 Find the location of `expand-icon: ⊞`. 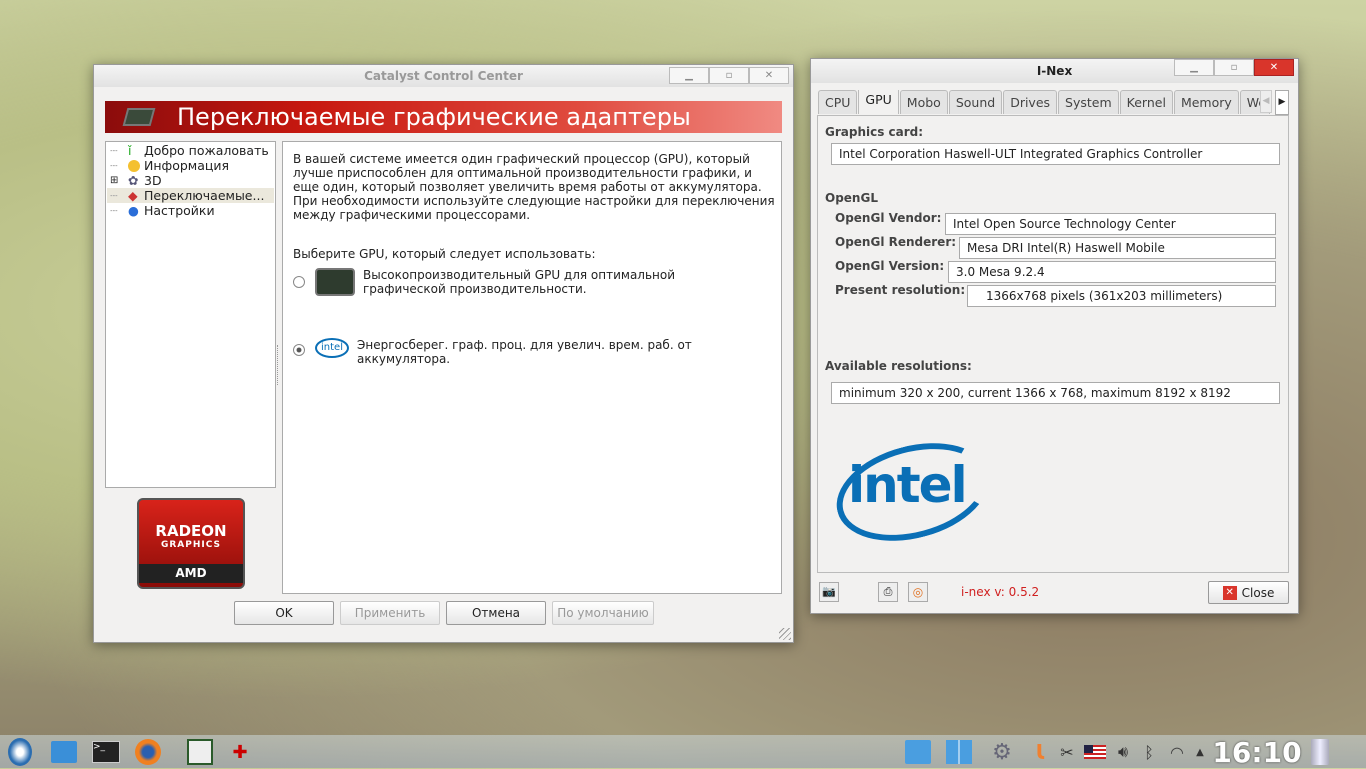

expand-icon: ⊞ is located at coordinates (119, 180).